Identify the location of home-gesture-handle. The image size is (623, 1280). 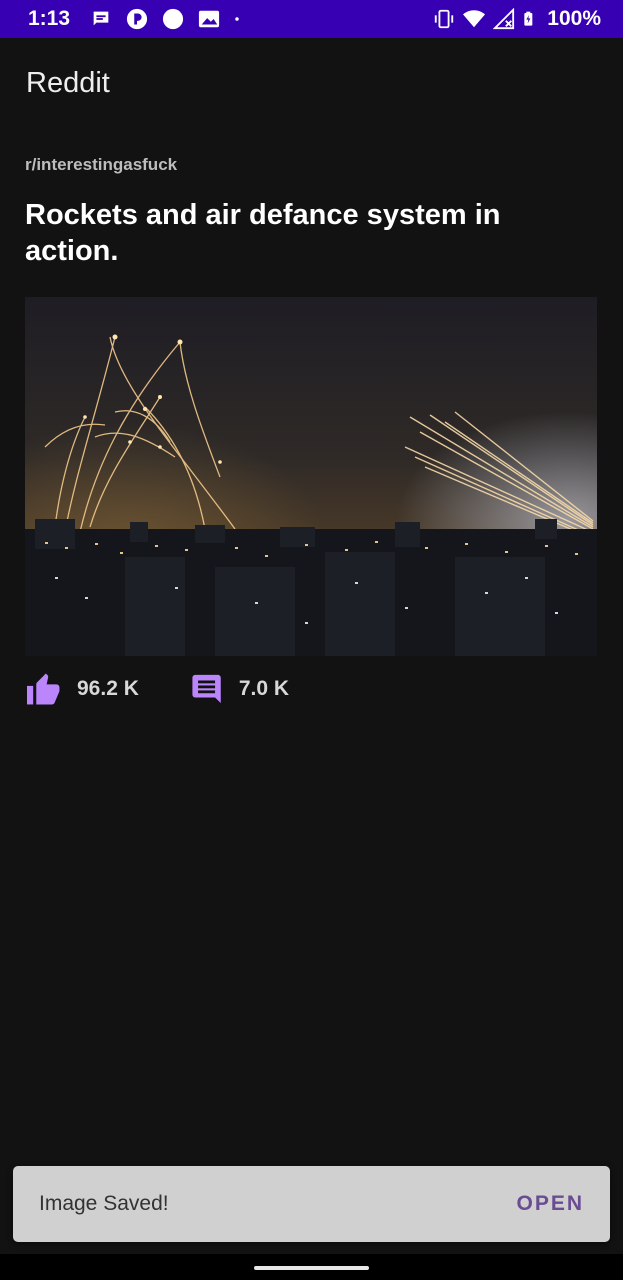
(311, 1268).